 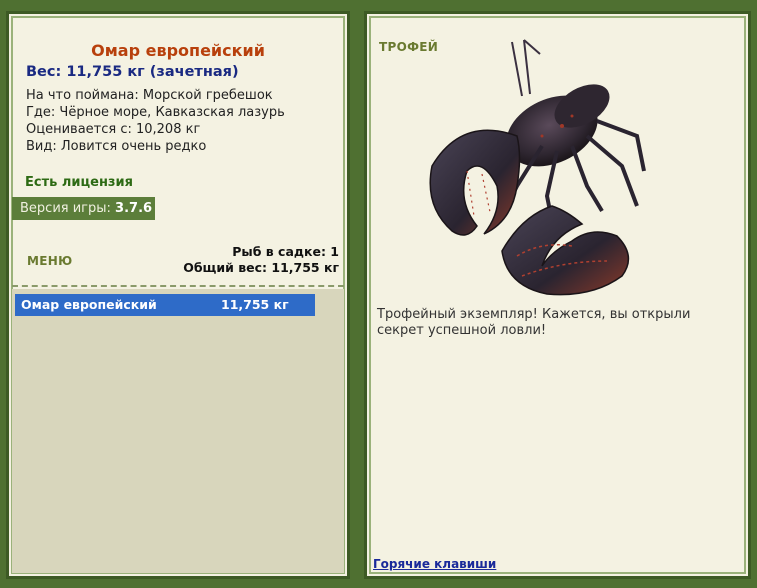 I want to click on version-label: Версия игры:, so click(x=65, y=208).